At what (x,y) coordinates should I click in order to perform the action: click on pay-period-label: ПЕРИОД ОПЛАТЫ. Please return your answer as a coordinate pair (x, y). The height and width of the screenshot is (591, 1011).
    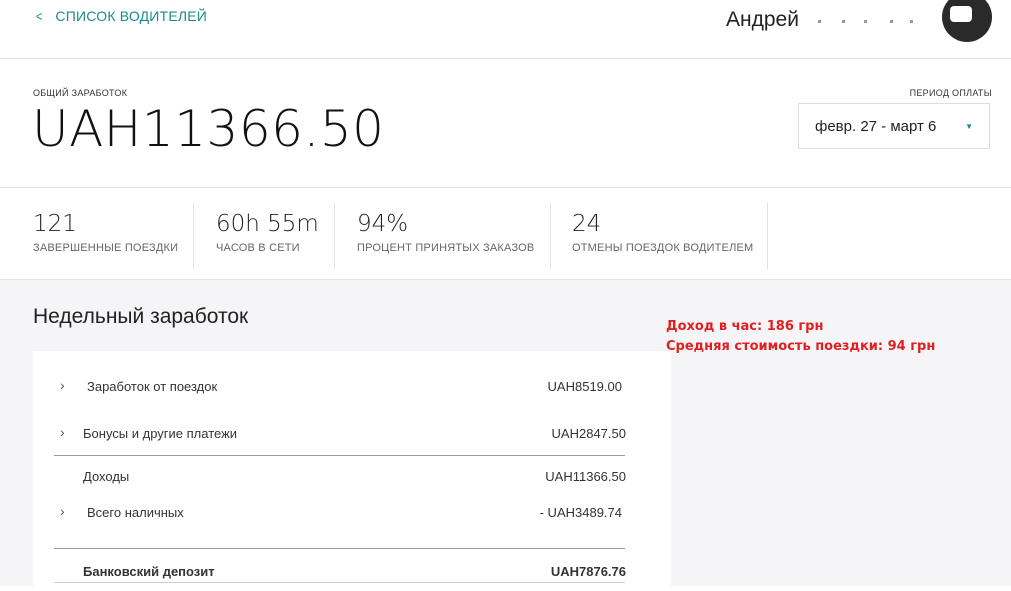
    Looking at the image, I should click on (950, 93).